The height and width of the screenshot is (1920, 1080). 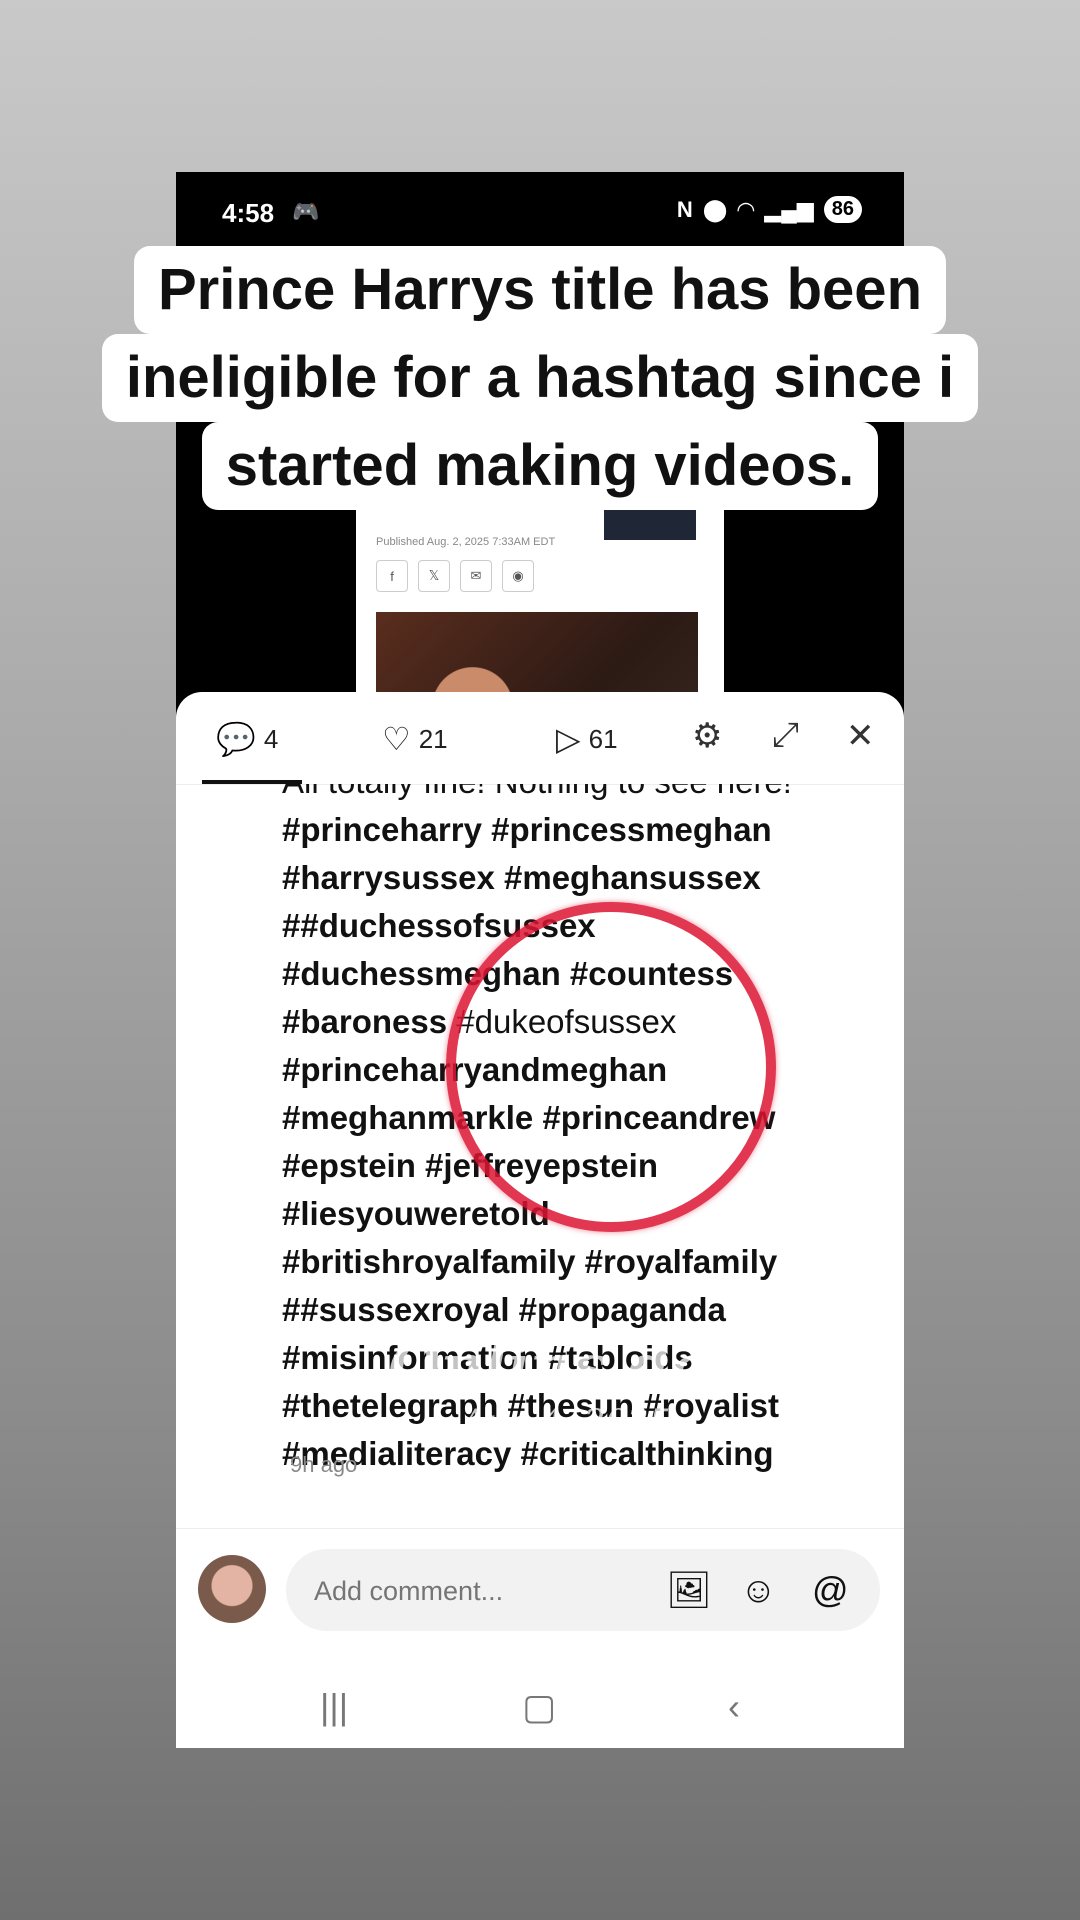 What do you see at coordinates (758, 1590) in the screenshot?
I see `emoji-icon: ☺` at bounding box center [758, 1590].